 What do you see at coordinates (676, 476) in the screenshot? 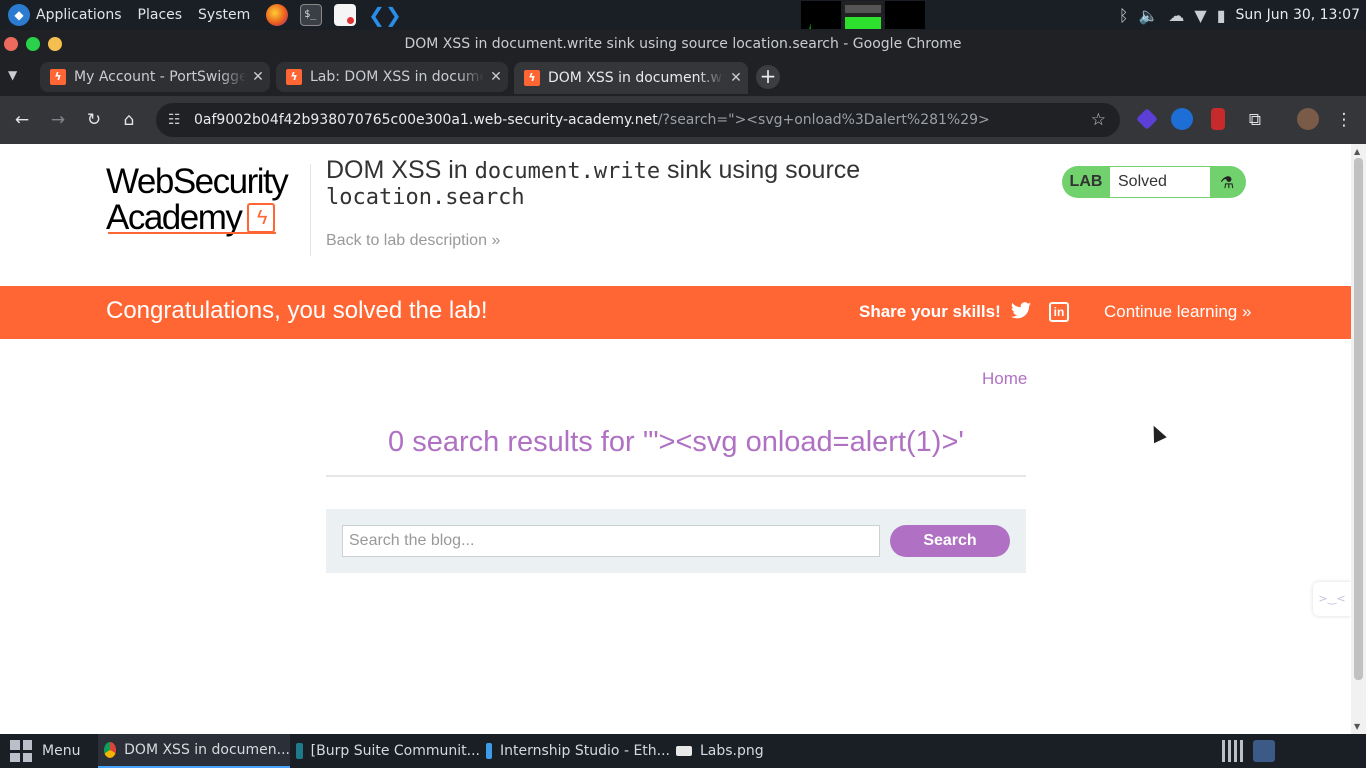
I see `results-divider` at bounding box center [676, 476].